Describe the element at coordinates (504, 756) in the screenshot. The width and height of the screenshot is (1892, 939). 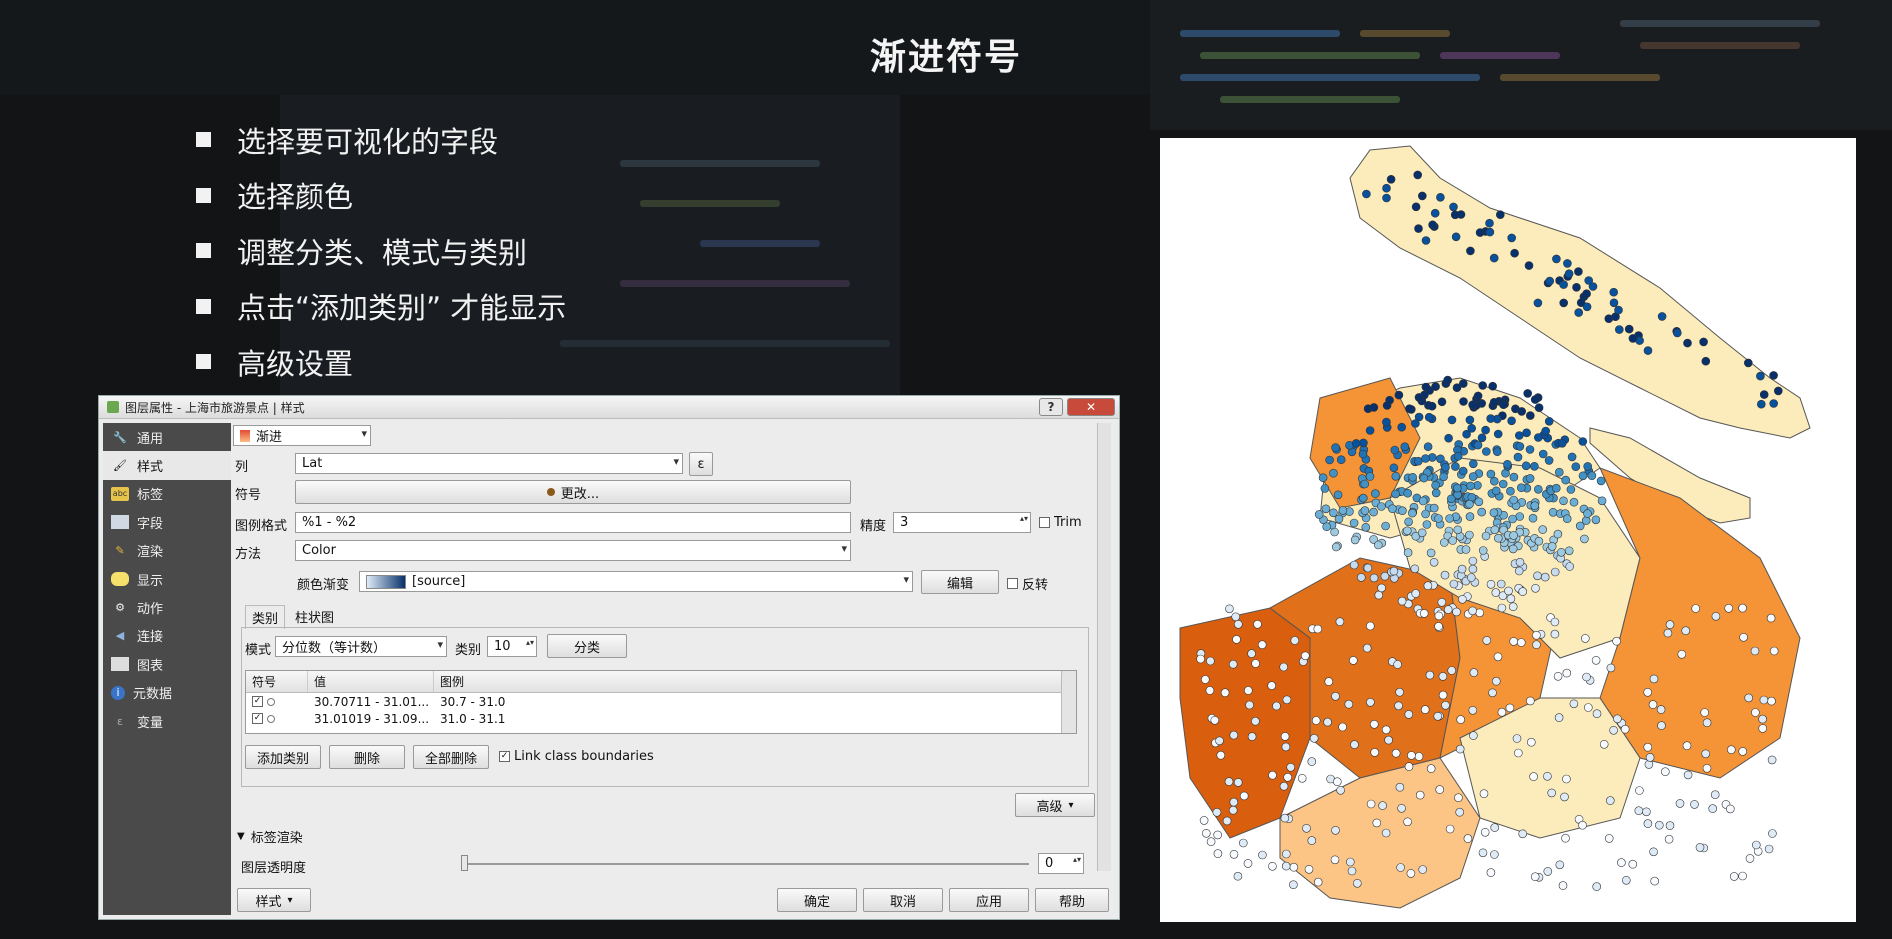
I see `link-boundaries-box: ✓` at that location.